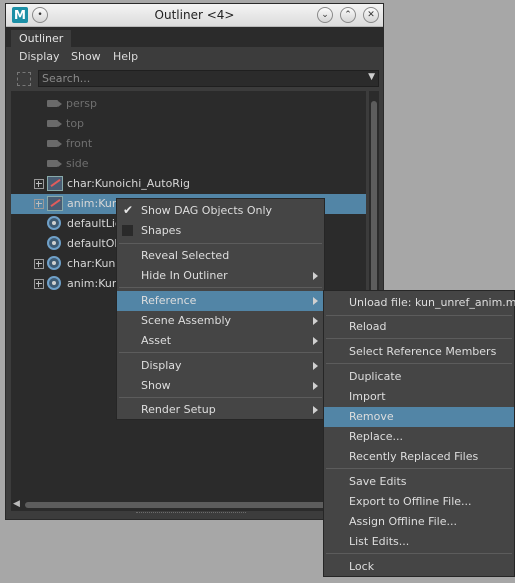 The width and height of the screenshot is (515, 583). I want to click on menu-item-label: Unload file: kun_unref_anim.ma, so click(432, 302).